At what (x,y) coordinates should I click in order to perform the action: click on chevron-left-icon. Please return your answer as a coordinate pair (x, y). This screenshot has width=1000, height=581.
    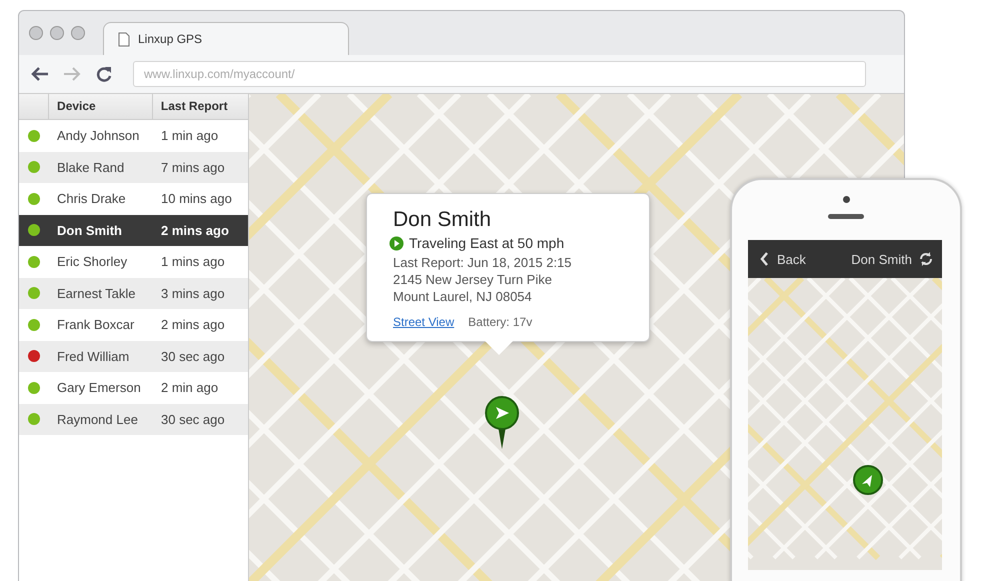
    Looking at the image, I should click on (764, 259).